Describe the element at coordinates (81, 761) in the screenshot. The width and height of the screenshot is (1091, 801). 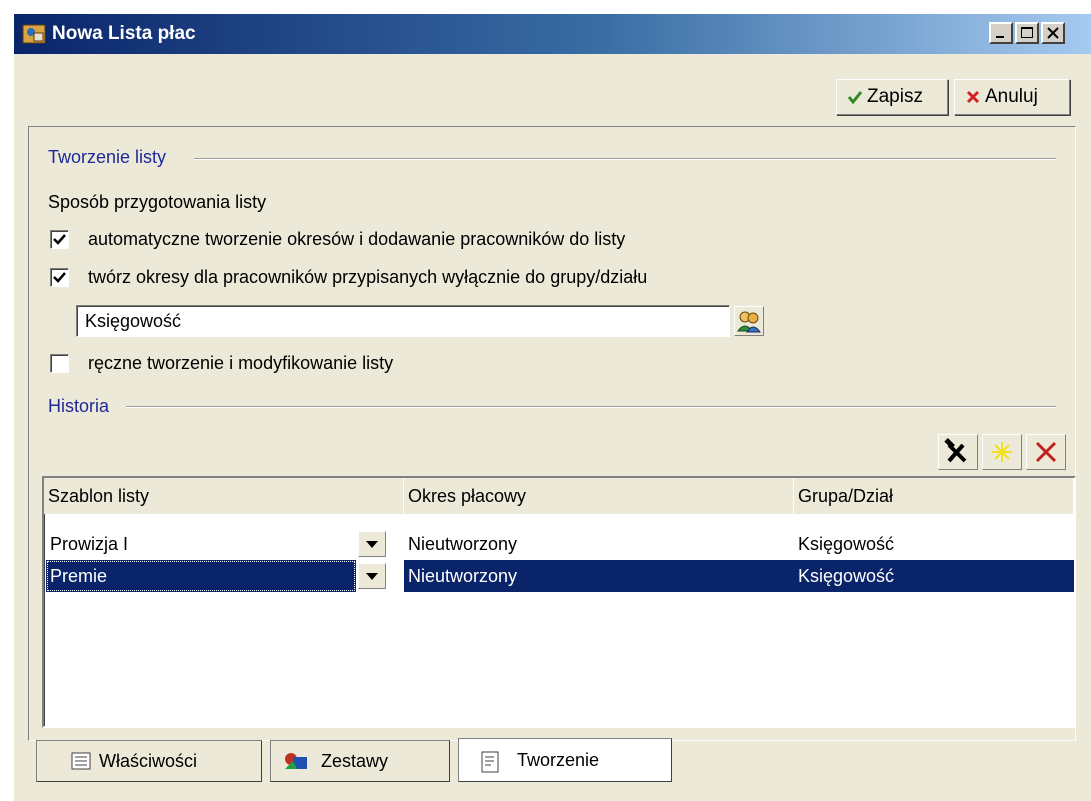
I see `properties-icon` at that location.